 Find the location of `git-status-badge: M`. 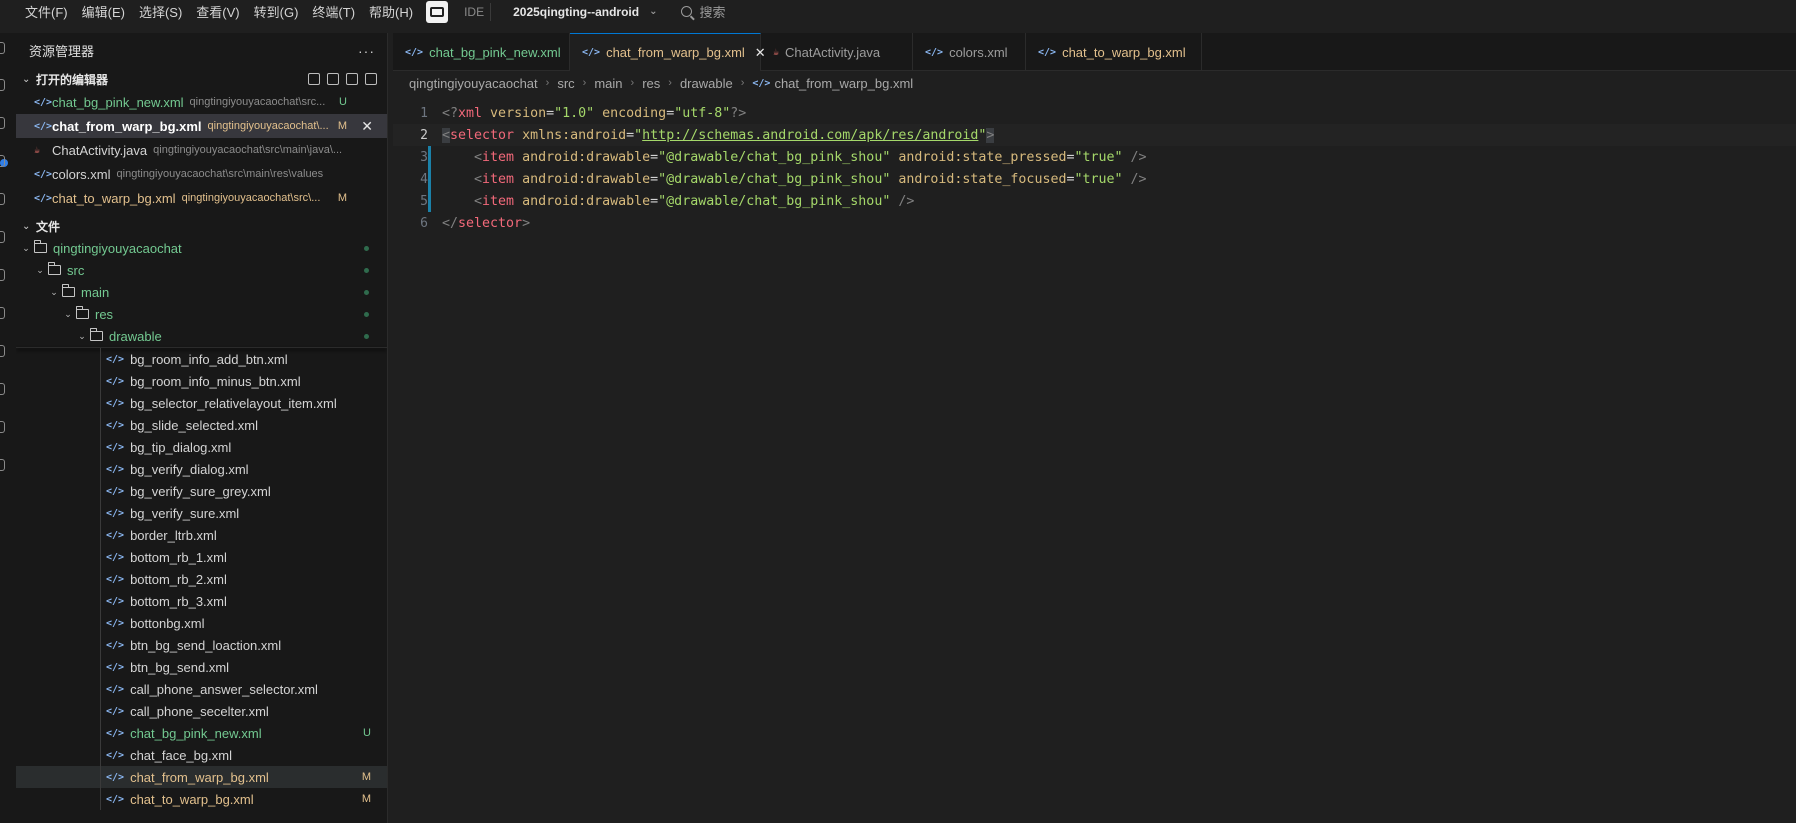

git-status-badge: M is located at coordinates (342, 126).